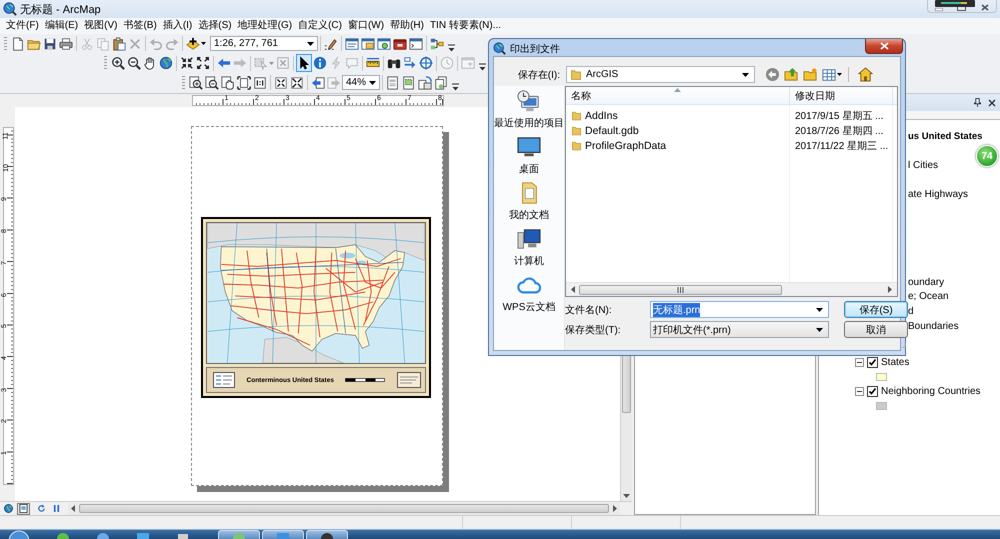  I want to click on pin-icon, so click(977, 102).